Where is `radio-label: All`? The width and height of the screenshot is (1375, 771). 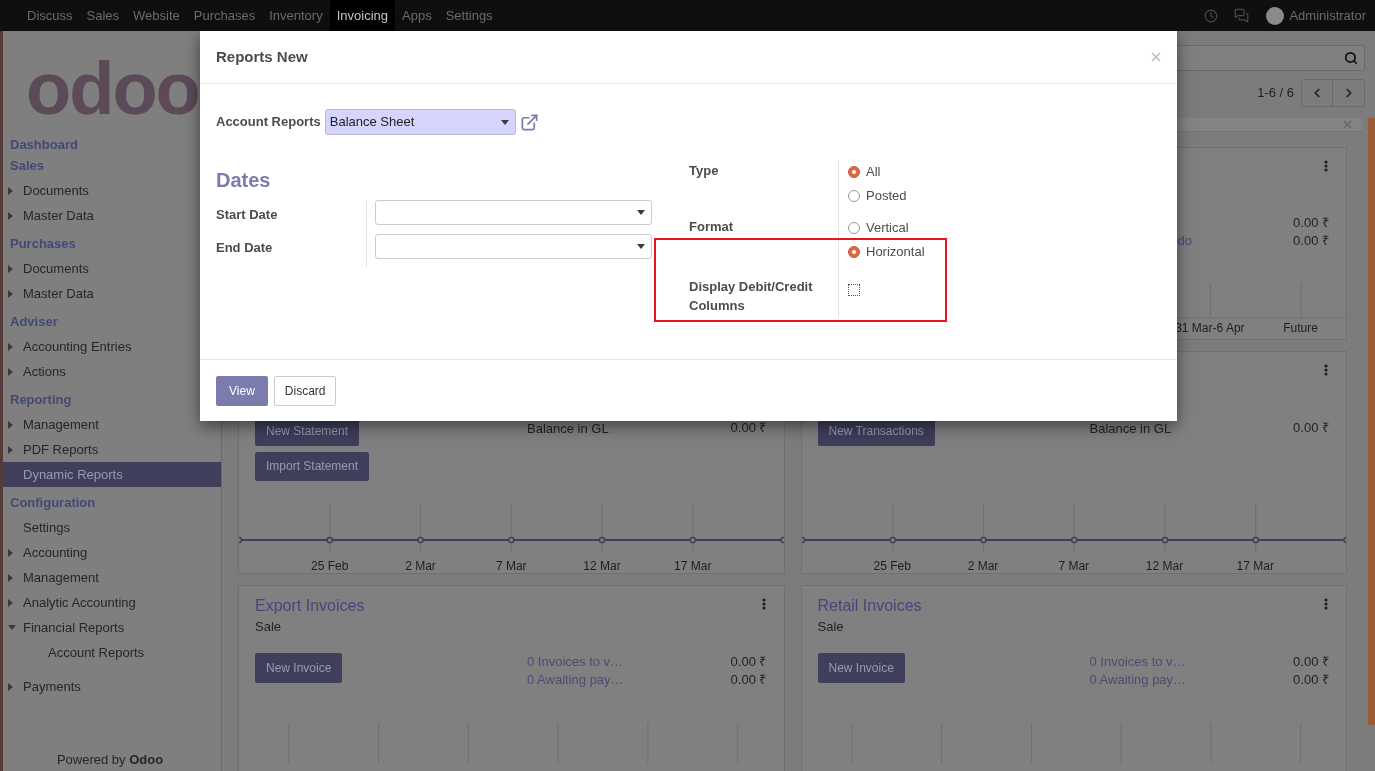 radio-label: All is located at coordinates (873, 172).